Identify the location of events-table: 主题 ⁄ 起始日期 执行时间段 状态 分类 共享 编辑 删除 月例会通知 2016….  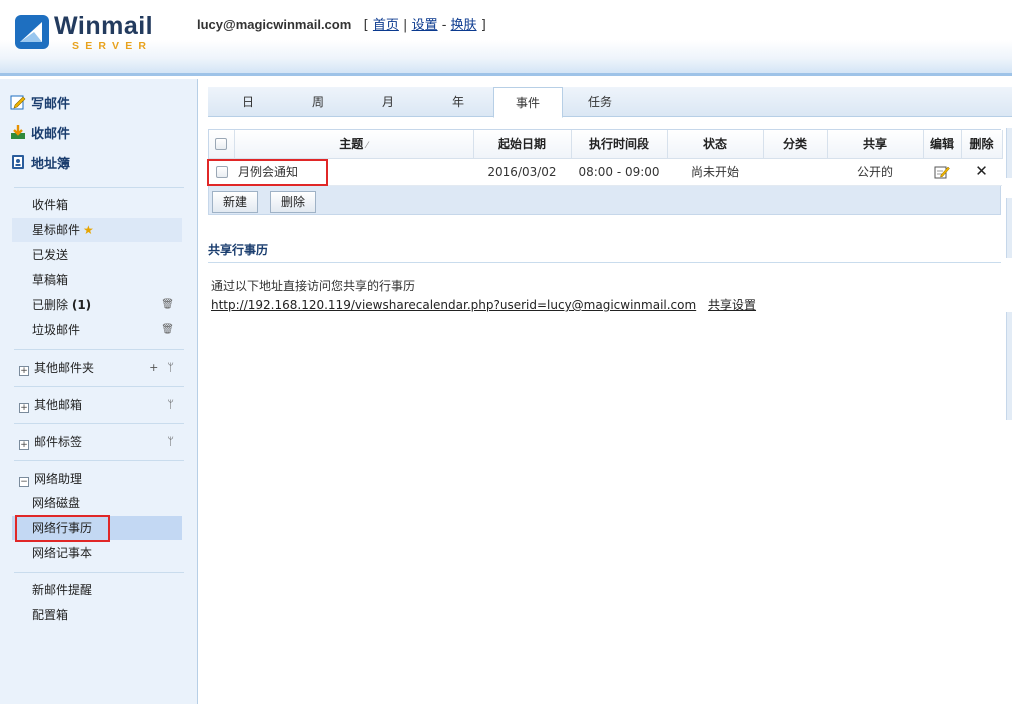
(606, 158).